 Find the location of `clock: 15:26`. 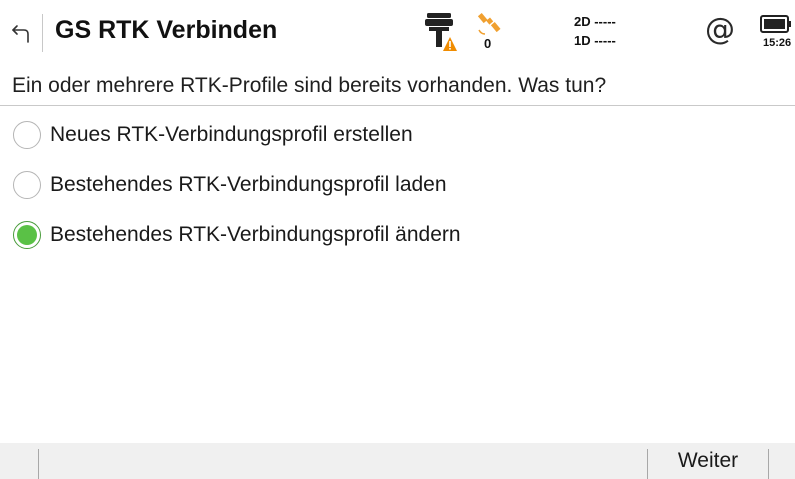

clock: 15:26 is located at coordinates (777, 43).